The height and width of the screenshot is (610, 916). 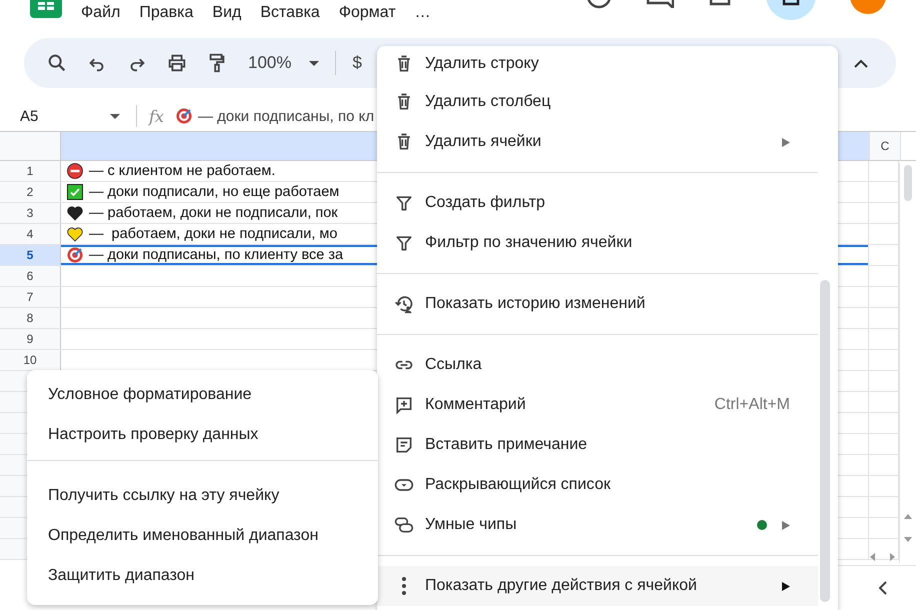 I want to click on cell-text: — доки подписали, но еще работаем, so click(x=214, y=192).